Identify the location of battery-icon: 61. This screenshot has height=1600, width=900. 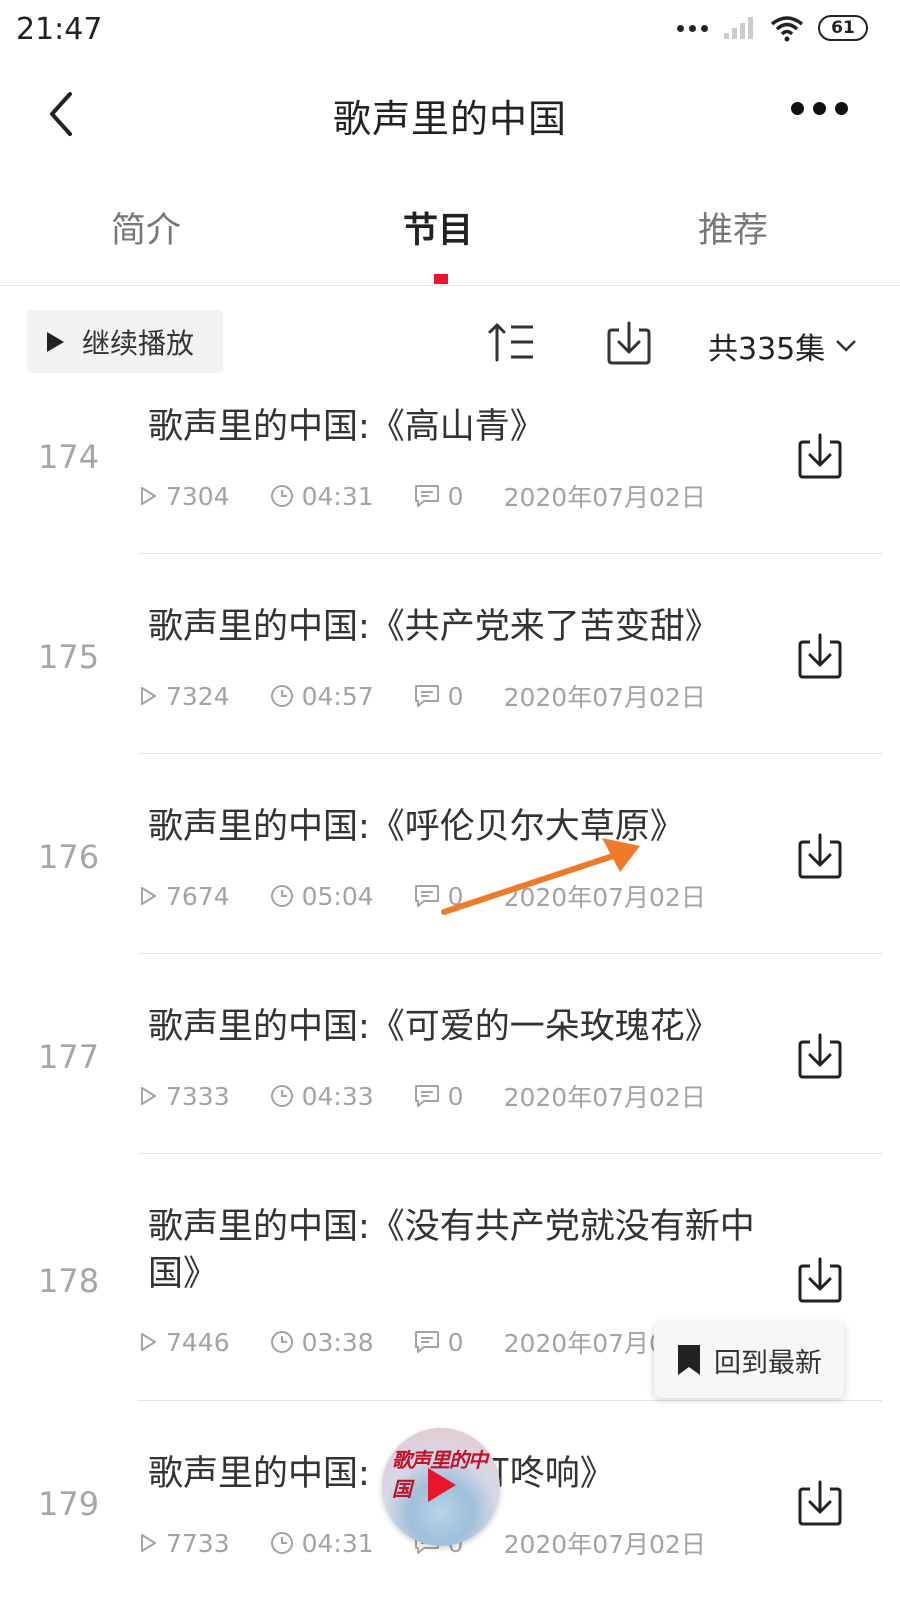
(843, 28).